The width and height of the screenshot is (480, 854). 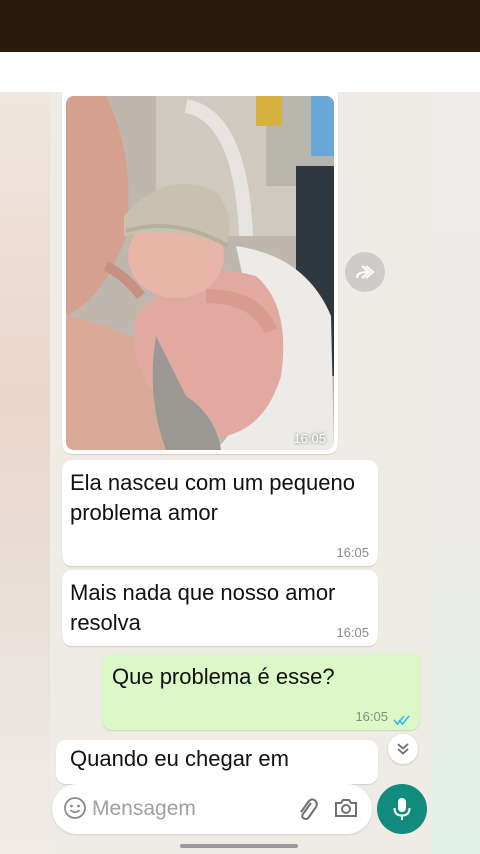 I want to click on paperclip-icon, so click(x=309, y=809).